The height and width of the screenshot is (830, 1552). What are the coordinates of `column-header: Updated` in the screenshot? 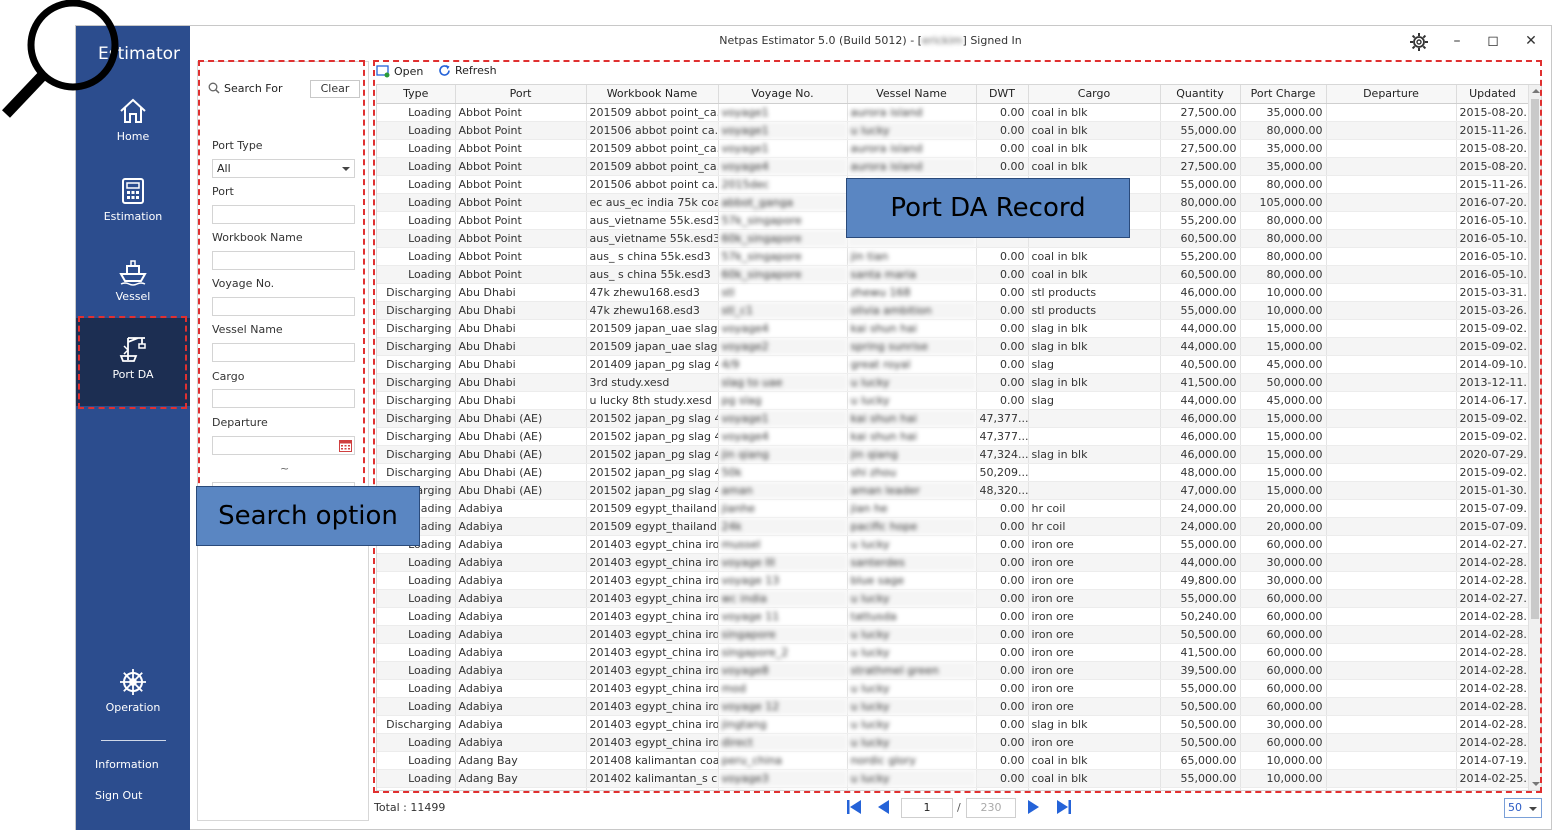 It's located at (1493, 94).